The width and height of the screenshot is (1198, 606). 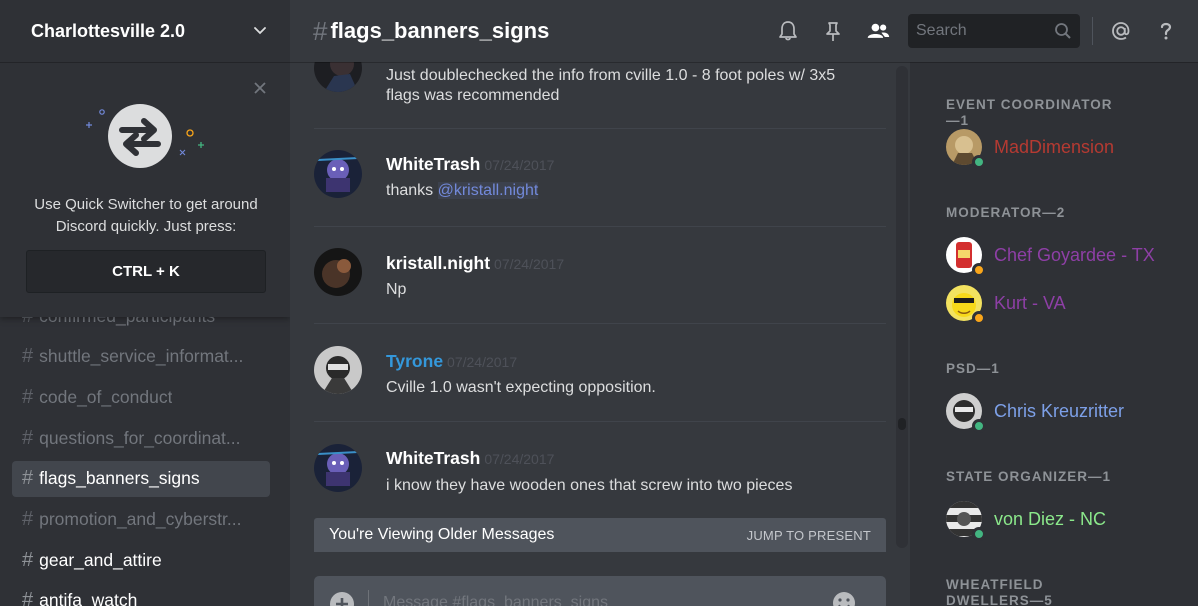 What do you see at coordinates (396, 289) in the screenshot?
I see `message-text: Np` at bounding box center [396, 289].